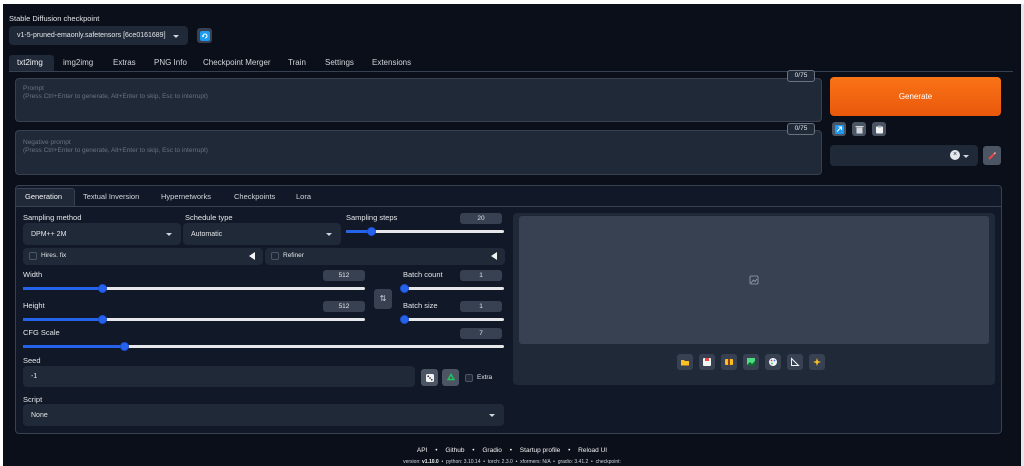 This screenshot has width=1024, height=466. I want to click on sampling-steps-label: Sampling steps, so click(372, 217).